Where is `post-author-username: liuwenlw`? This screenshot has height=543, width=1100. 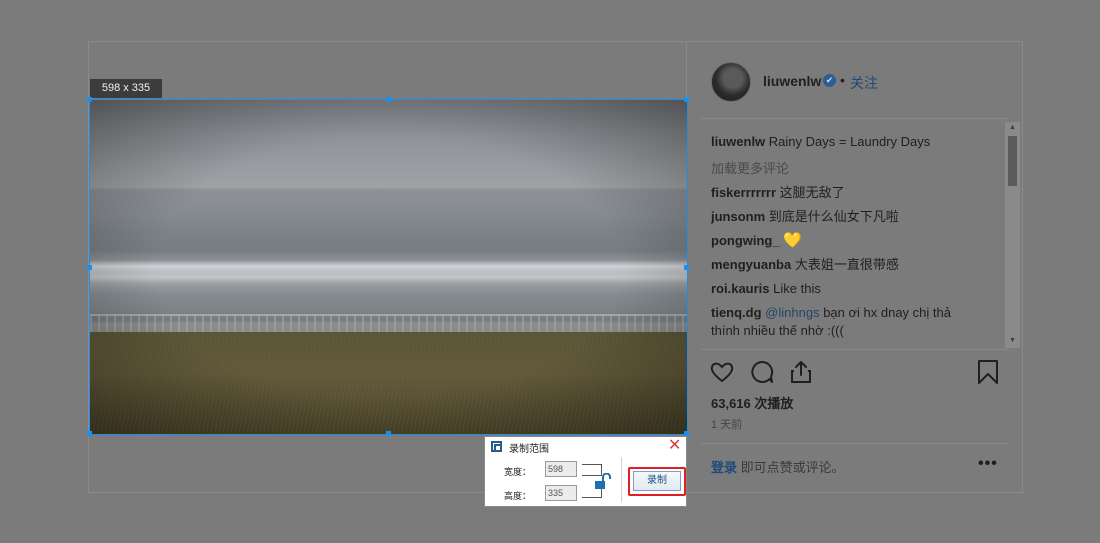
post-author-username: liuwenlw is located at coordinates (792, 81).